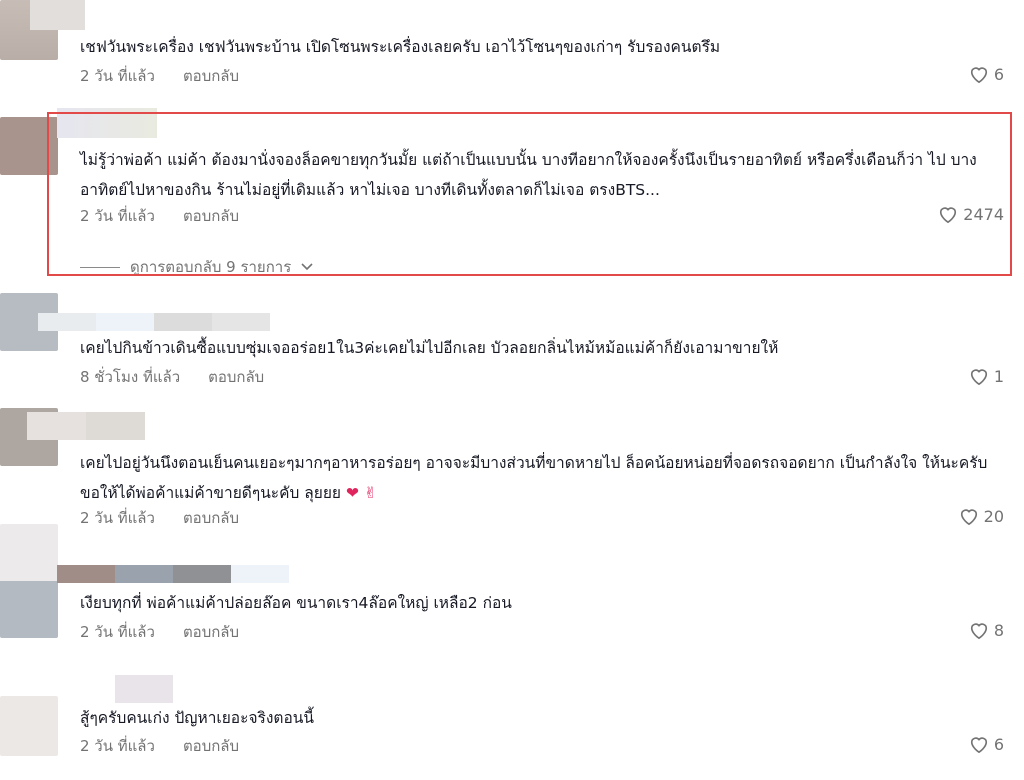 This screenshot has width=1024, height=780. Describe the element at coordinates (981, 516) in the screenshot. I see `like-button: 20` at that location.